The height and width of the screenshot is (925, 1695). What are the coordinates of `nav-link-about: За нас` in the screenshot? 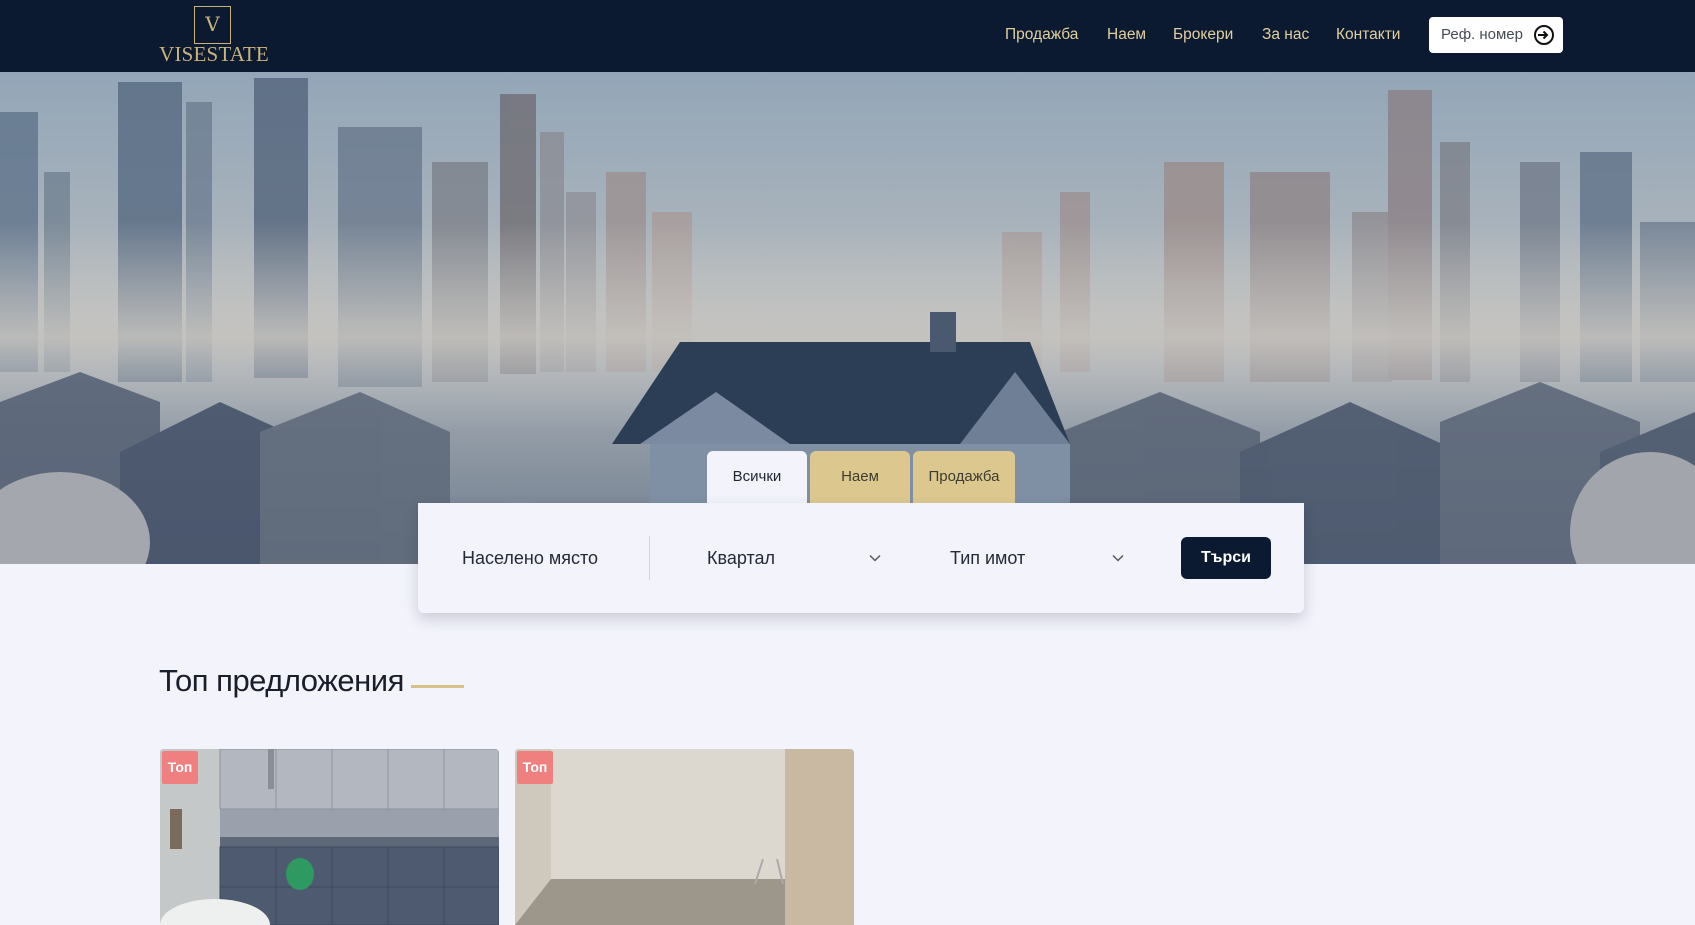 It's located at (1285, 36).